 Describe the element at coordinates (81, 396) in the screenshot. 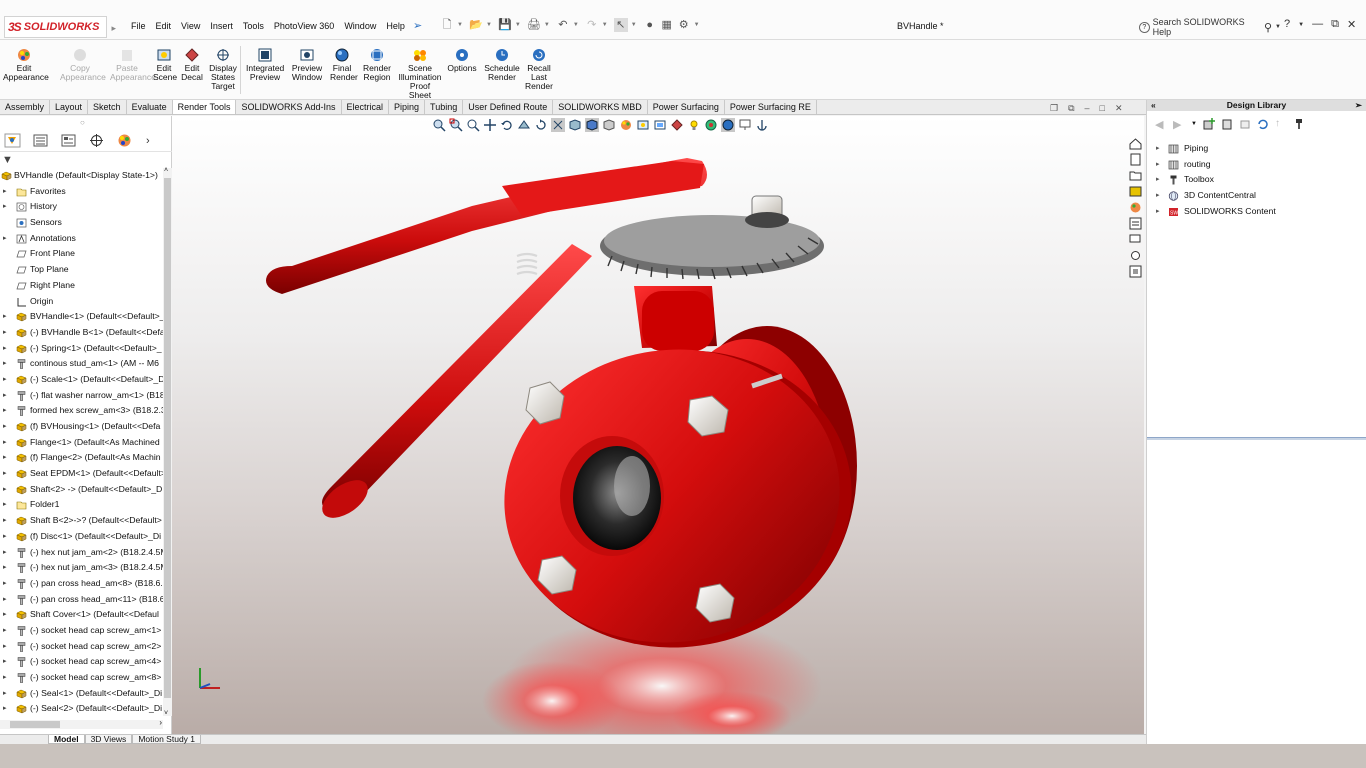

I see `tree-item: ▸ (-) flat washer narrow_am<1> (B18` at that location.